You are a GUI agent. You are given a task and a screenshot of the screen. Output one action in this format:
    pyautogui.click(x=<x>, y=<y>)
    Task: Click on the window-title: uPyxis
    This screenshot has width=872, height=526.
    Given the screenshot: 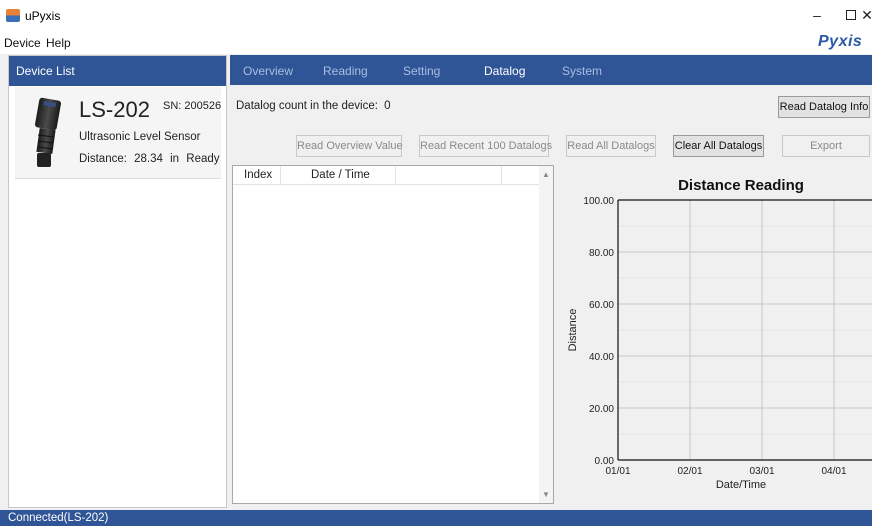 What is the action you would take?
    pyautogui.click(x=43, y=16)
    